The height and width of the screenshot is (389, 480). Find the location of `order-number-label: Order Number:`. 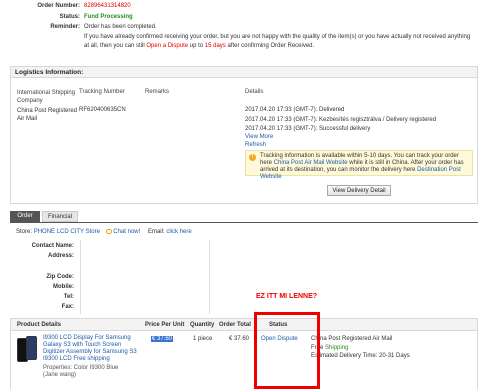

order-number-label: Order Number: is located at coordinates (58, 6).